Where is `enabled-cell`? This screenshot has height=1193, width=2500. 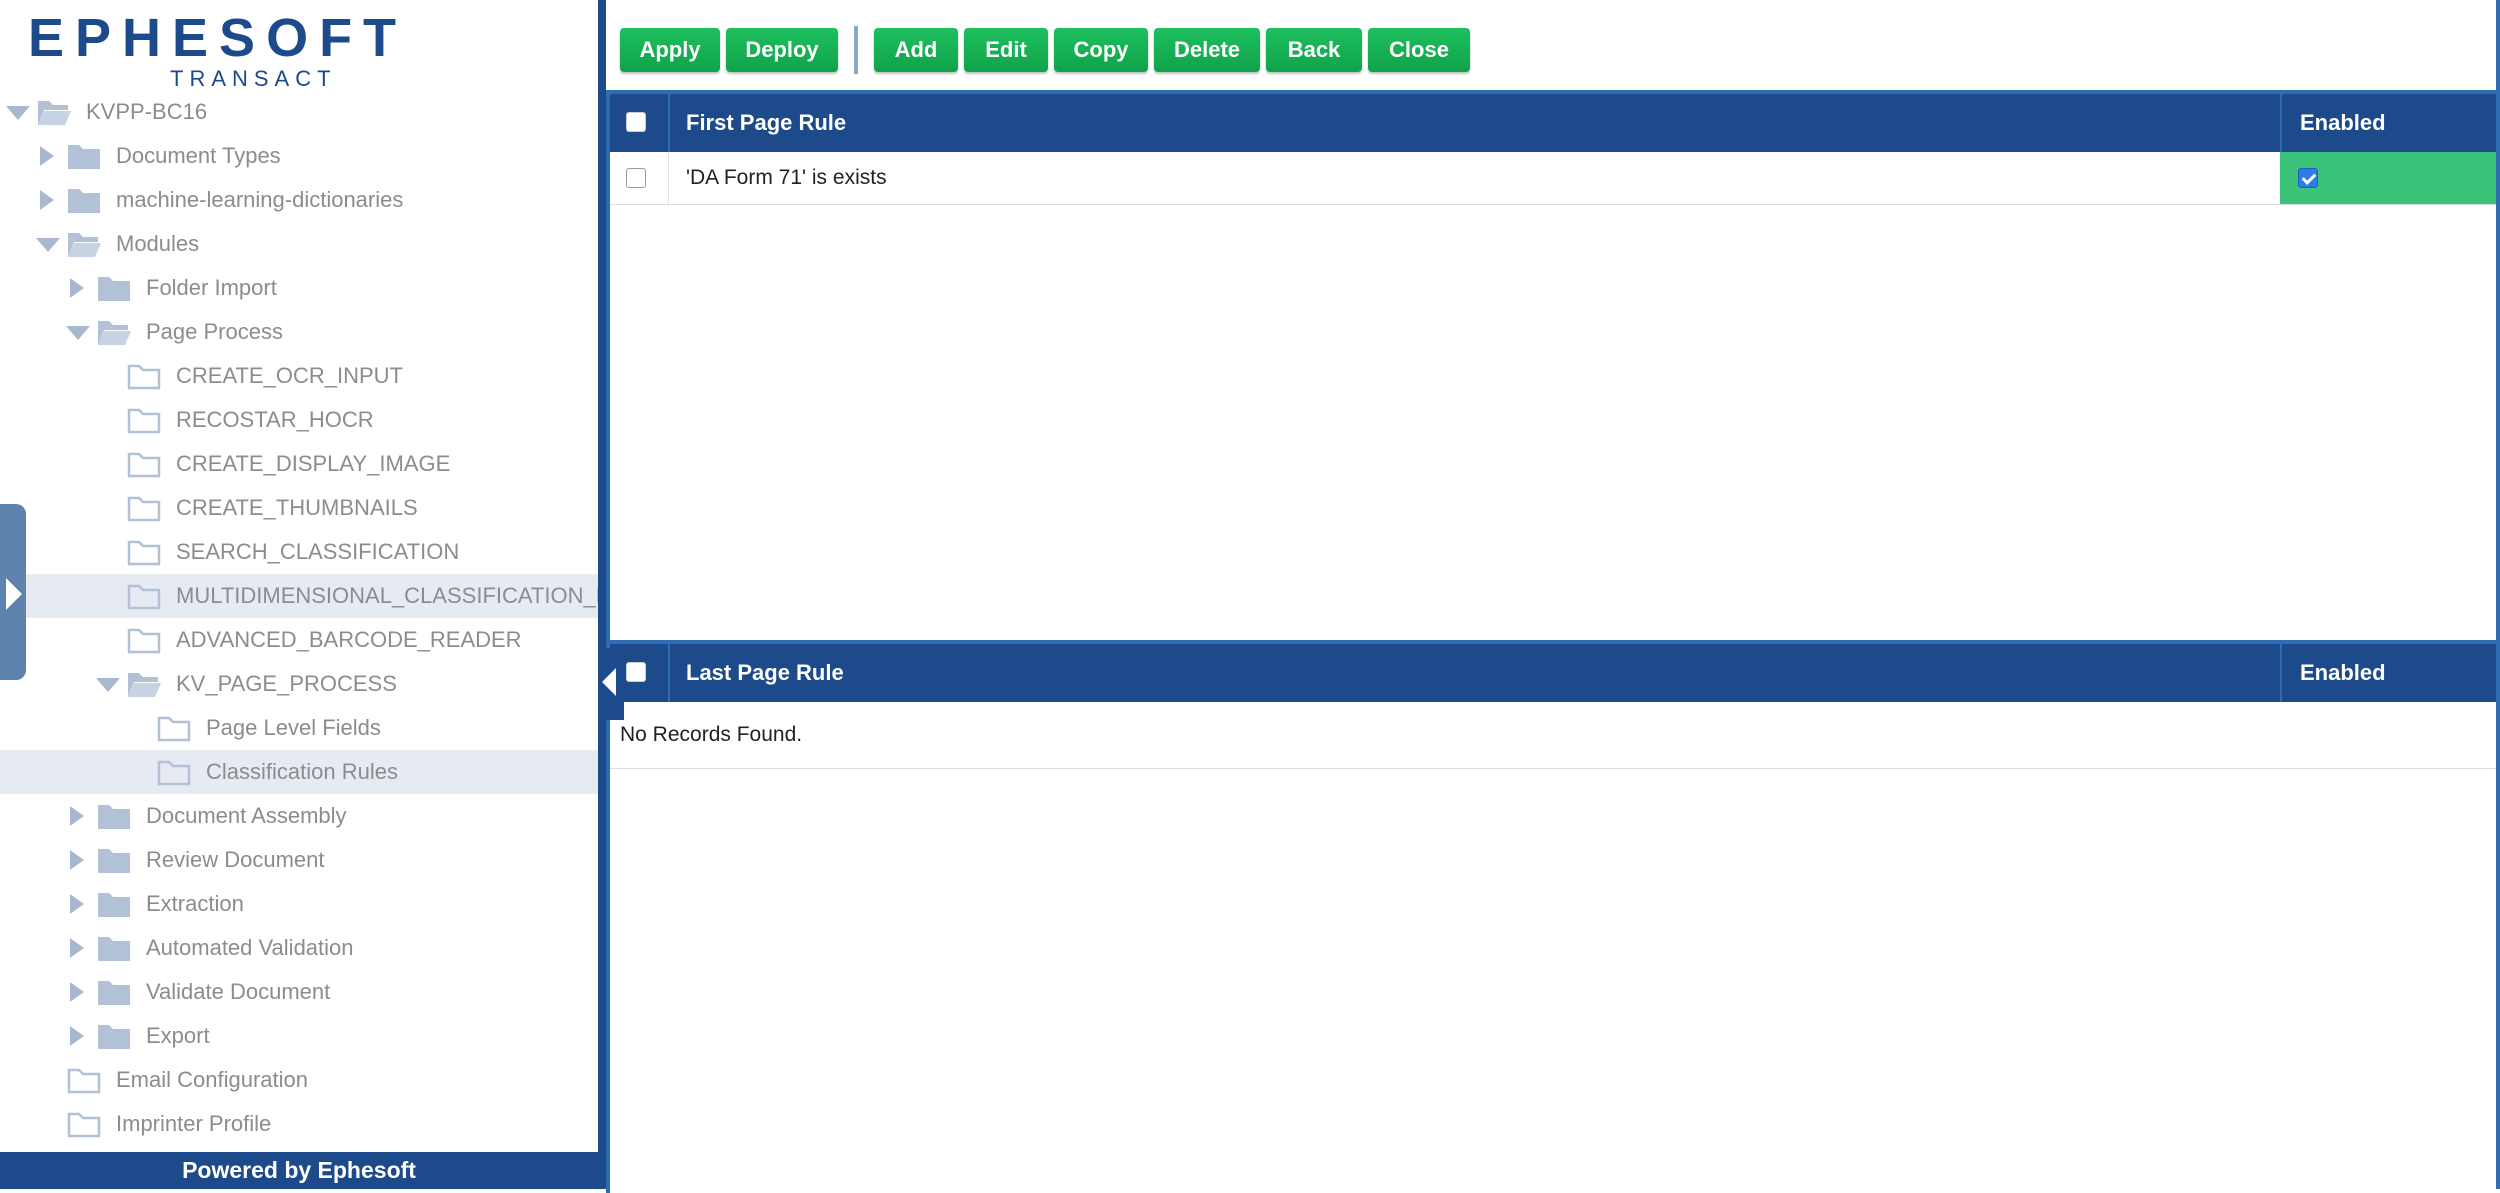
enabled-cell is located at coordinates (2390, 178).